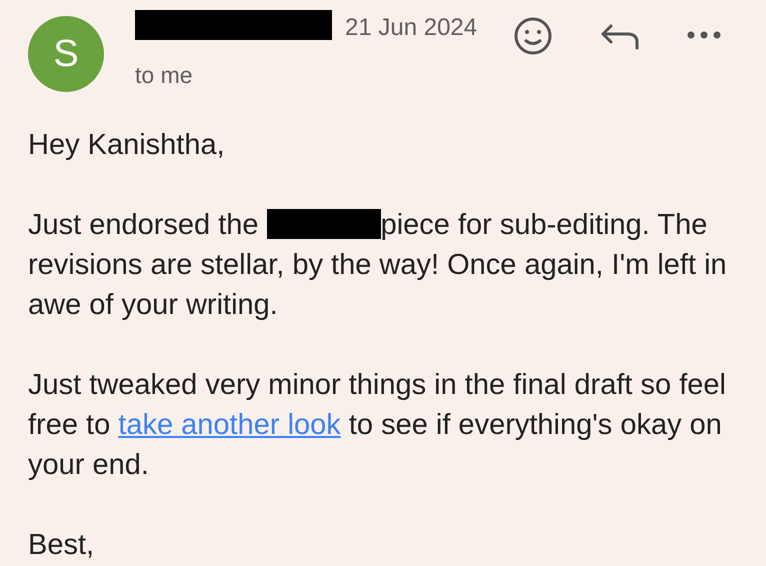 This screenshot has width=766, height=566. Describe the element at coordinates (66, 54) in the screenshot. I see `avatar: S` at that location.